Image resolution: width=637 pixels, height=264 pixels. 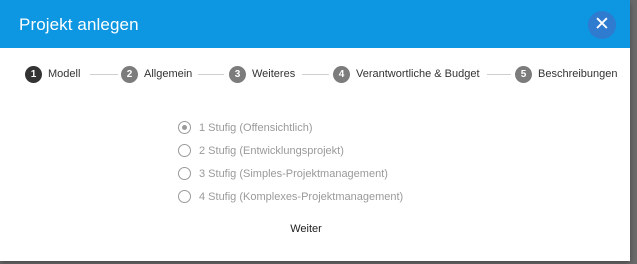 I want to click on radio-option-3-stufig: 3 Stufig (Simples-Projektmanagement), so click(x=290, y=173).